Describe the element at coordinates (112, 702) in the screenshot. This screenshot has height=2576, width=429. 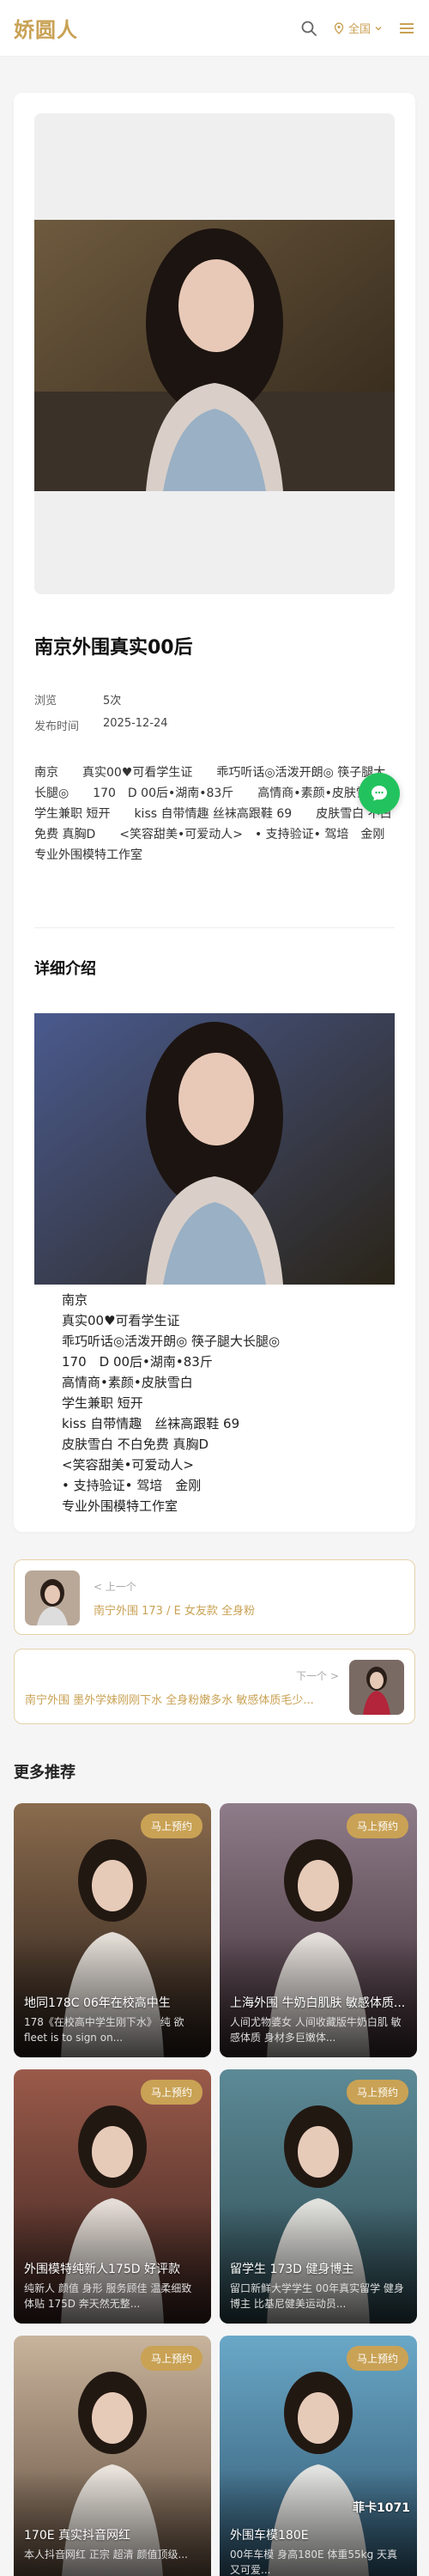
I see `views-value: 5次` at that location.